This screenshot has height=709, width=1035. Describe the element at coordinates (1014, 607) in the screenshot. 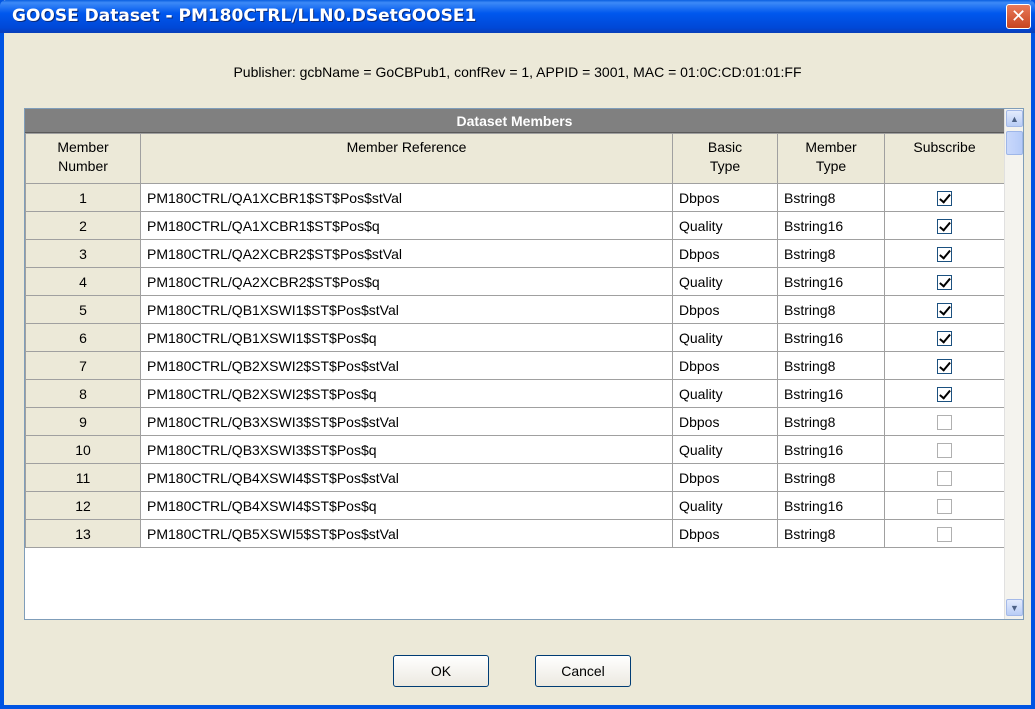

I see `scroll-down-button: ▼` at that location.